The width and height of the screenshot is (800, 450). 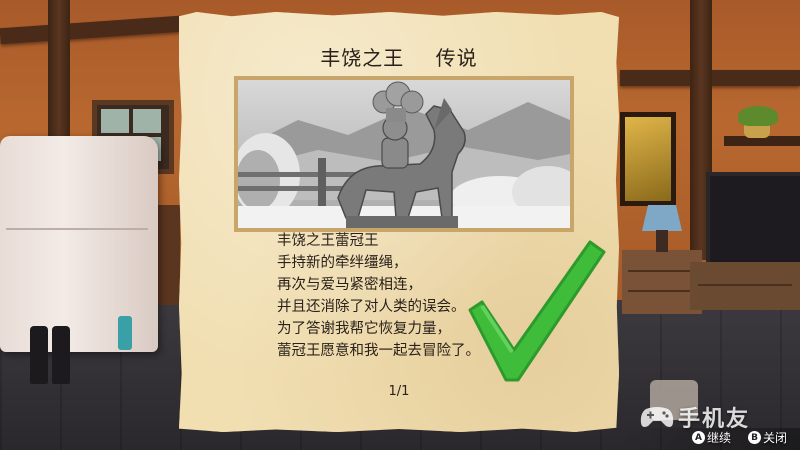 I want to click on wooden-post, so click(x=59, y=70).